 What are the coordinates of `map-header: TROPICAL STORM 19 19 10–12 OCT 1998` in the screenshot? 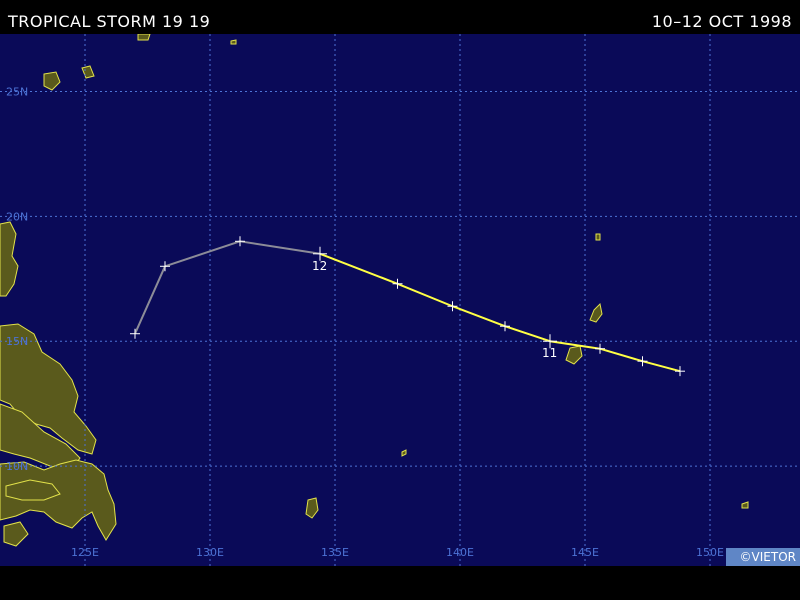 It's located at (400, 17).